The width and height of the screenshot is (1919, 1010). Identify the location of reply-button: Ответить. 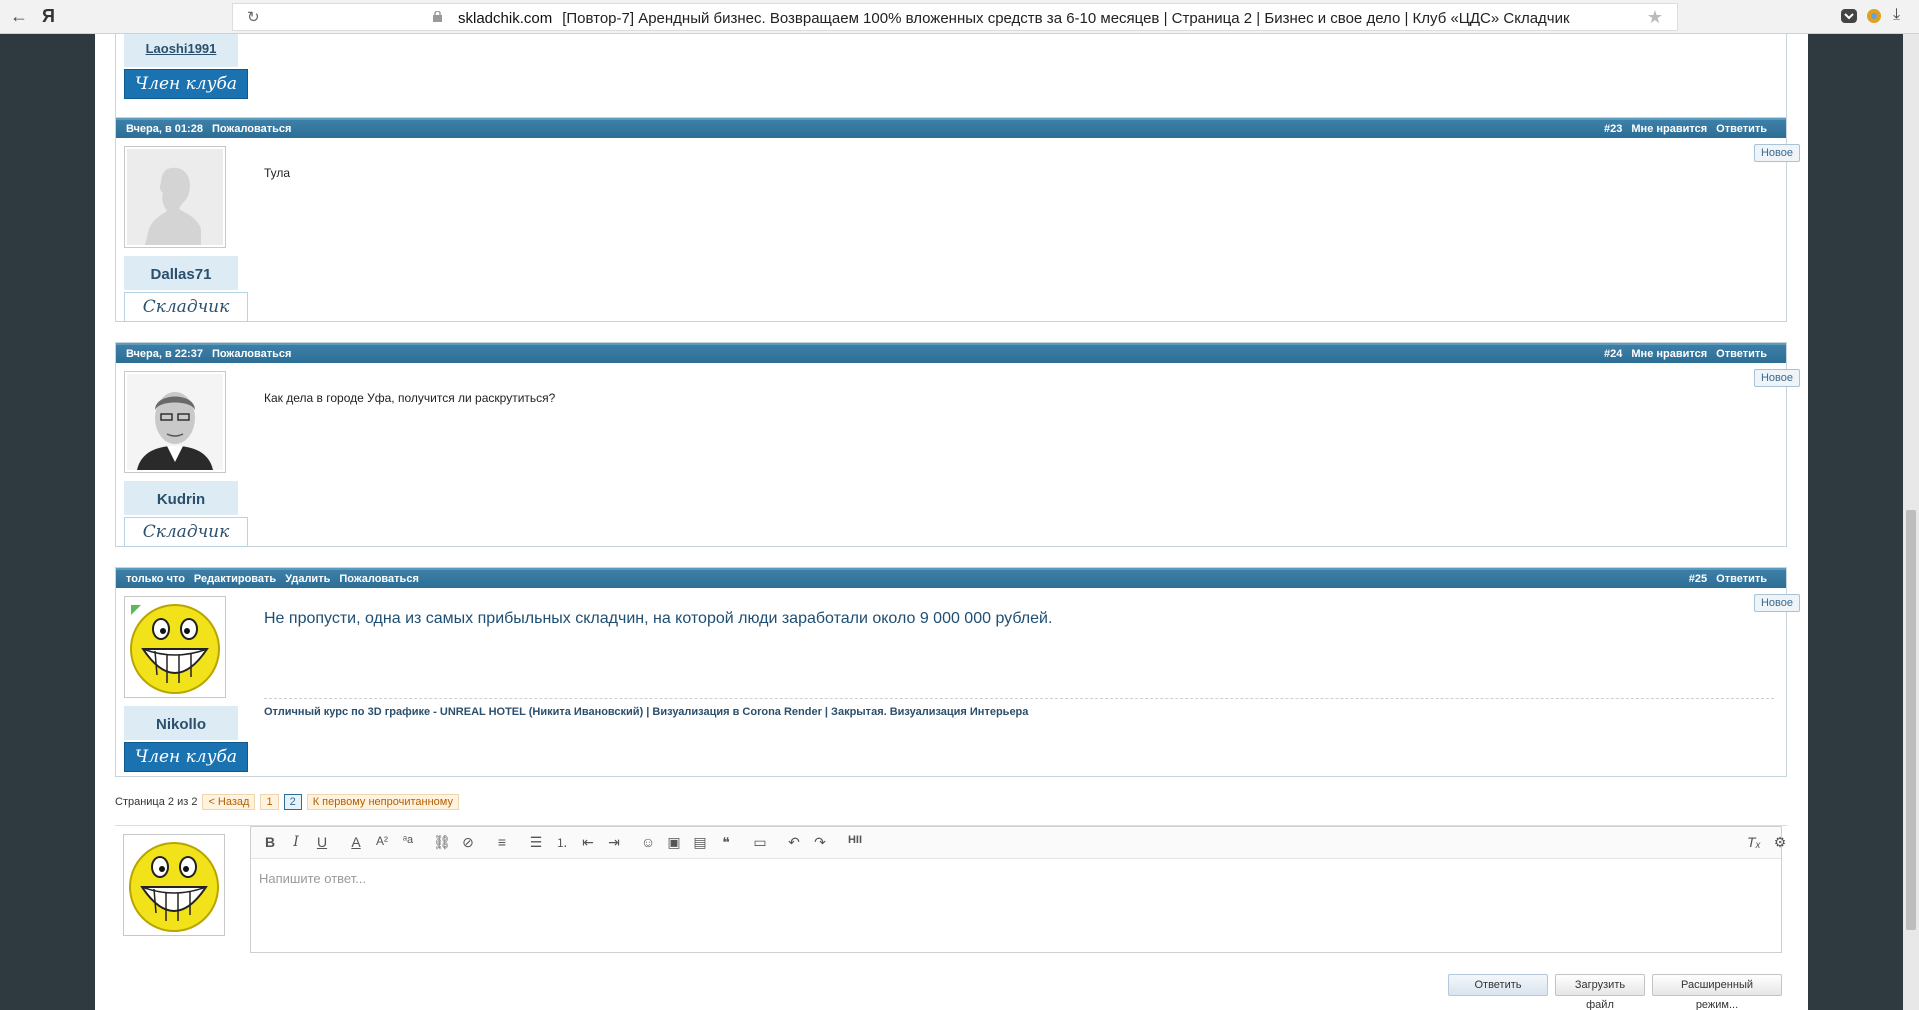
(1498, 985).